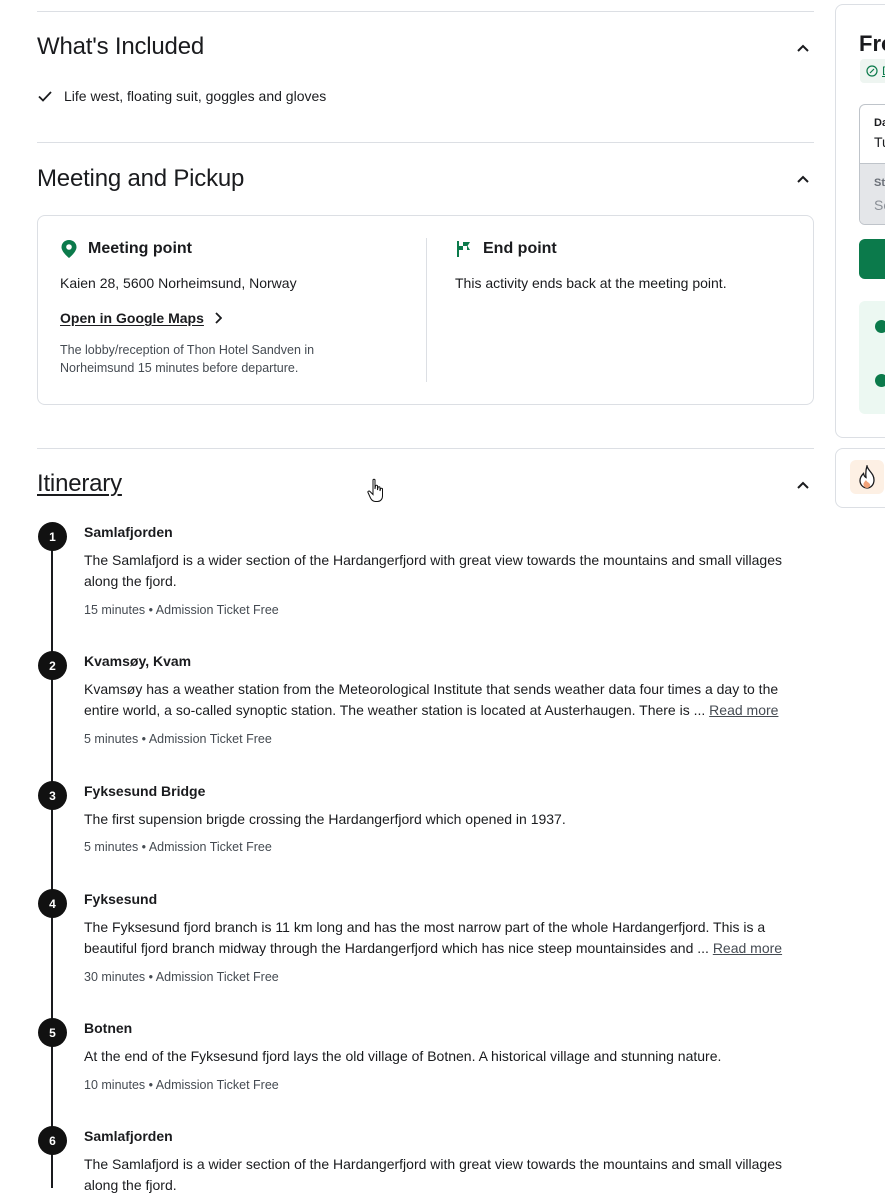 Image resolution: width=885 pixels, height=1196 pixels. What do you see at coordinates (879, 205) in the screenshot?
I see `travelers-value: Se` at bounding box center [879, 205].